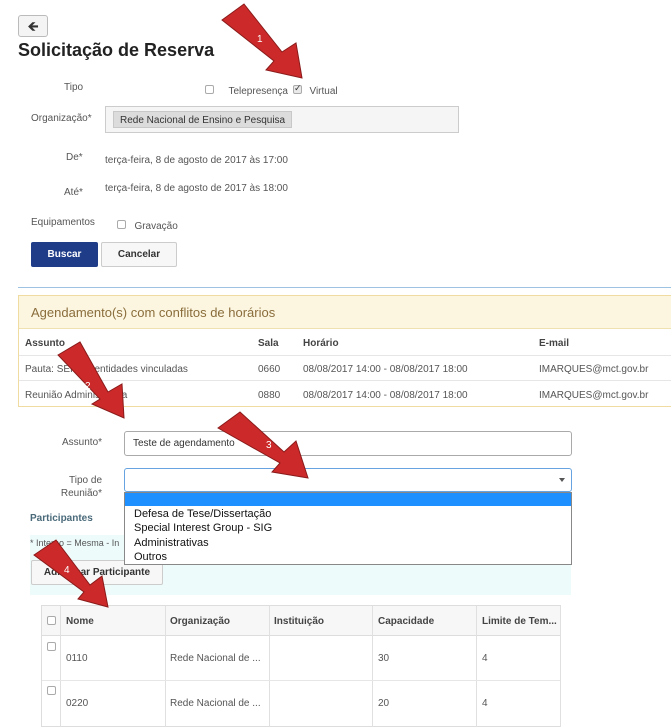 The height and width of the screenshot is (727, 671). What do you see at coordinates (269, 445) in the screenshot?
I see `annotation-number: 3` at bounding box center [269, 445].